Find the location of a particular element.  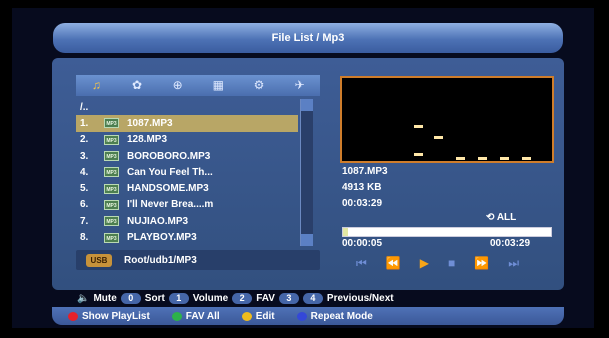

item-number: 8. is located at coordinates (84, 238).